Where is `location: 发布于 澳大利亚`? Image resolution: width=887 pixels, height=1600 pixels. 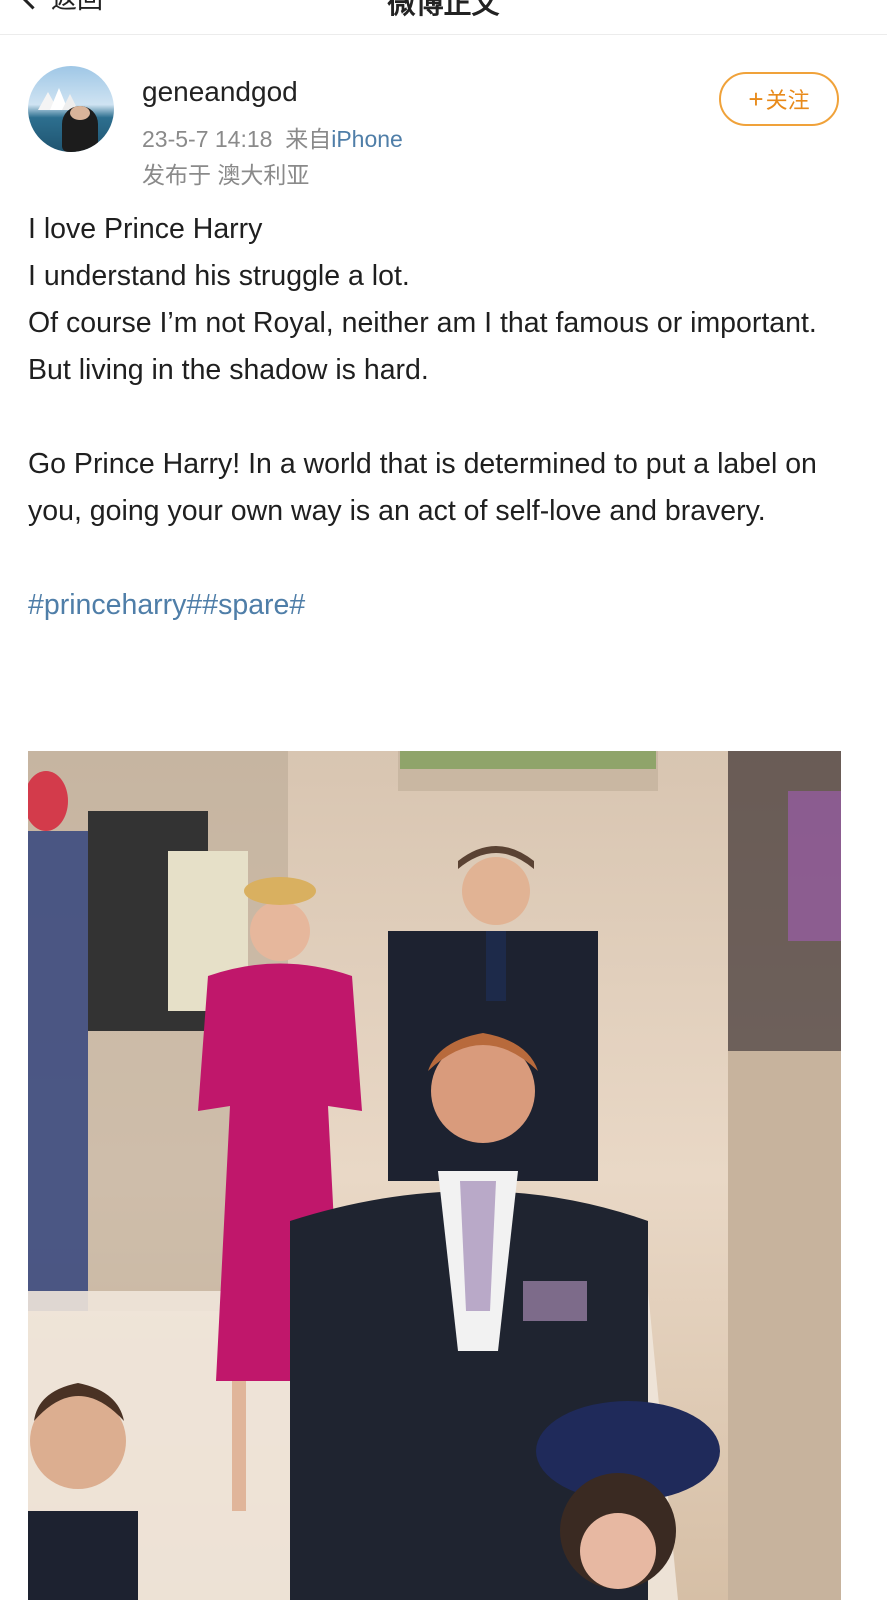
location: 发布于 澳大利亚 is located at coordinates (226, 175).